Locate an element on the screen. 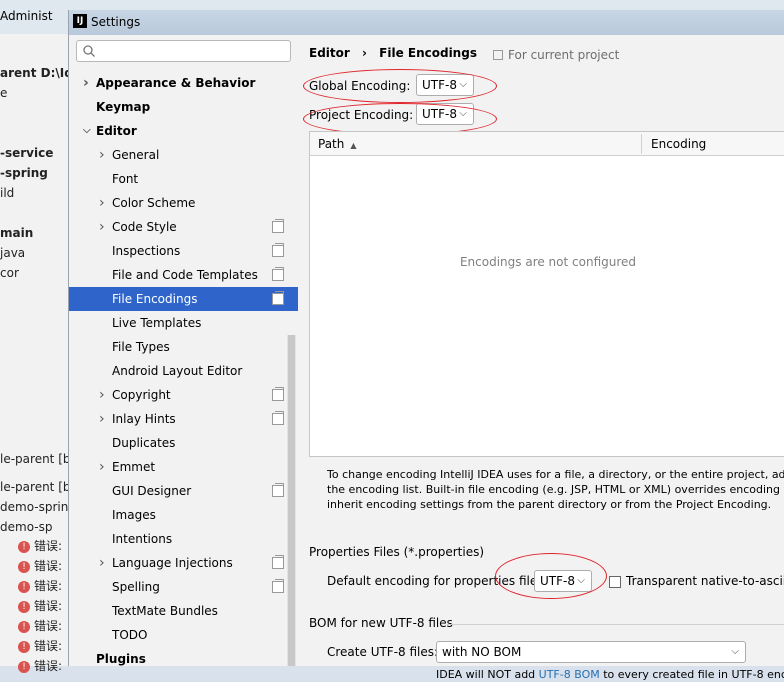 This screenshot has height=682, width=784. tree-item-images: Images is located at coordinates (183, 515).